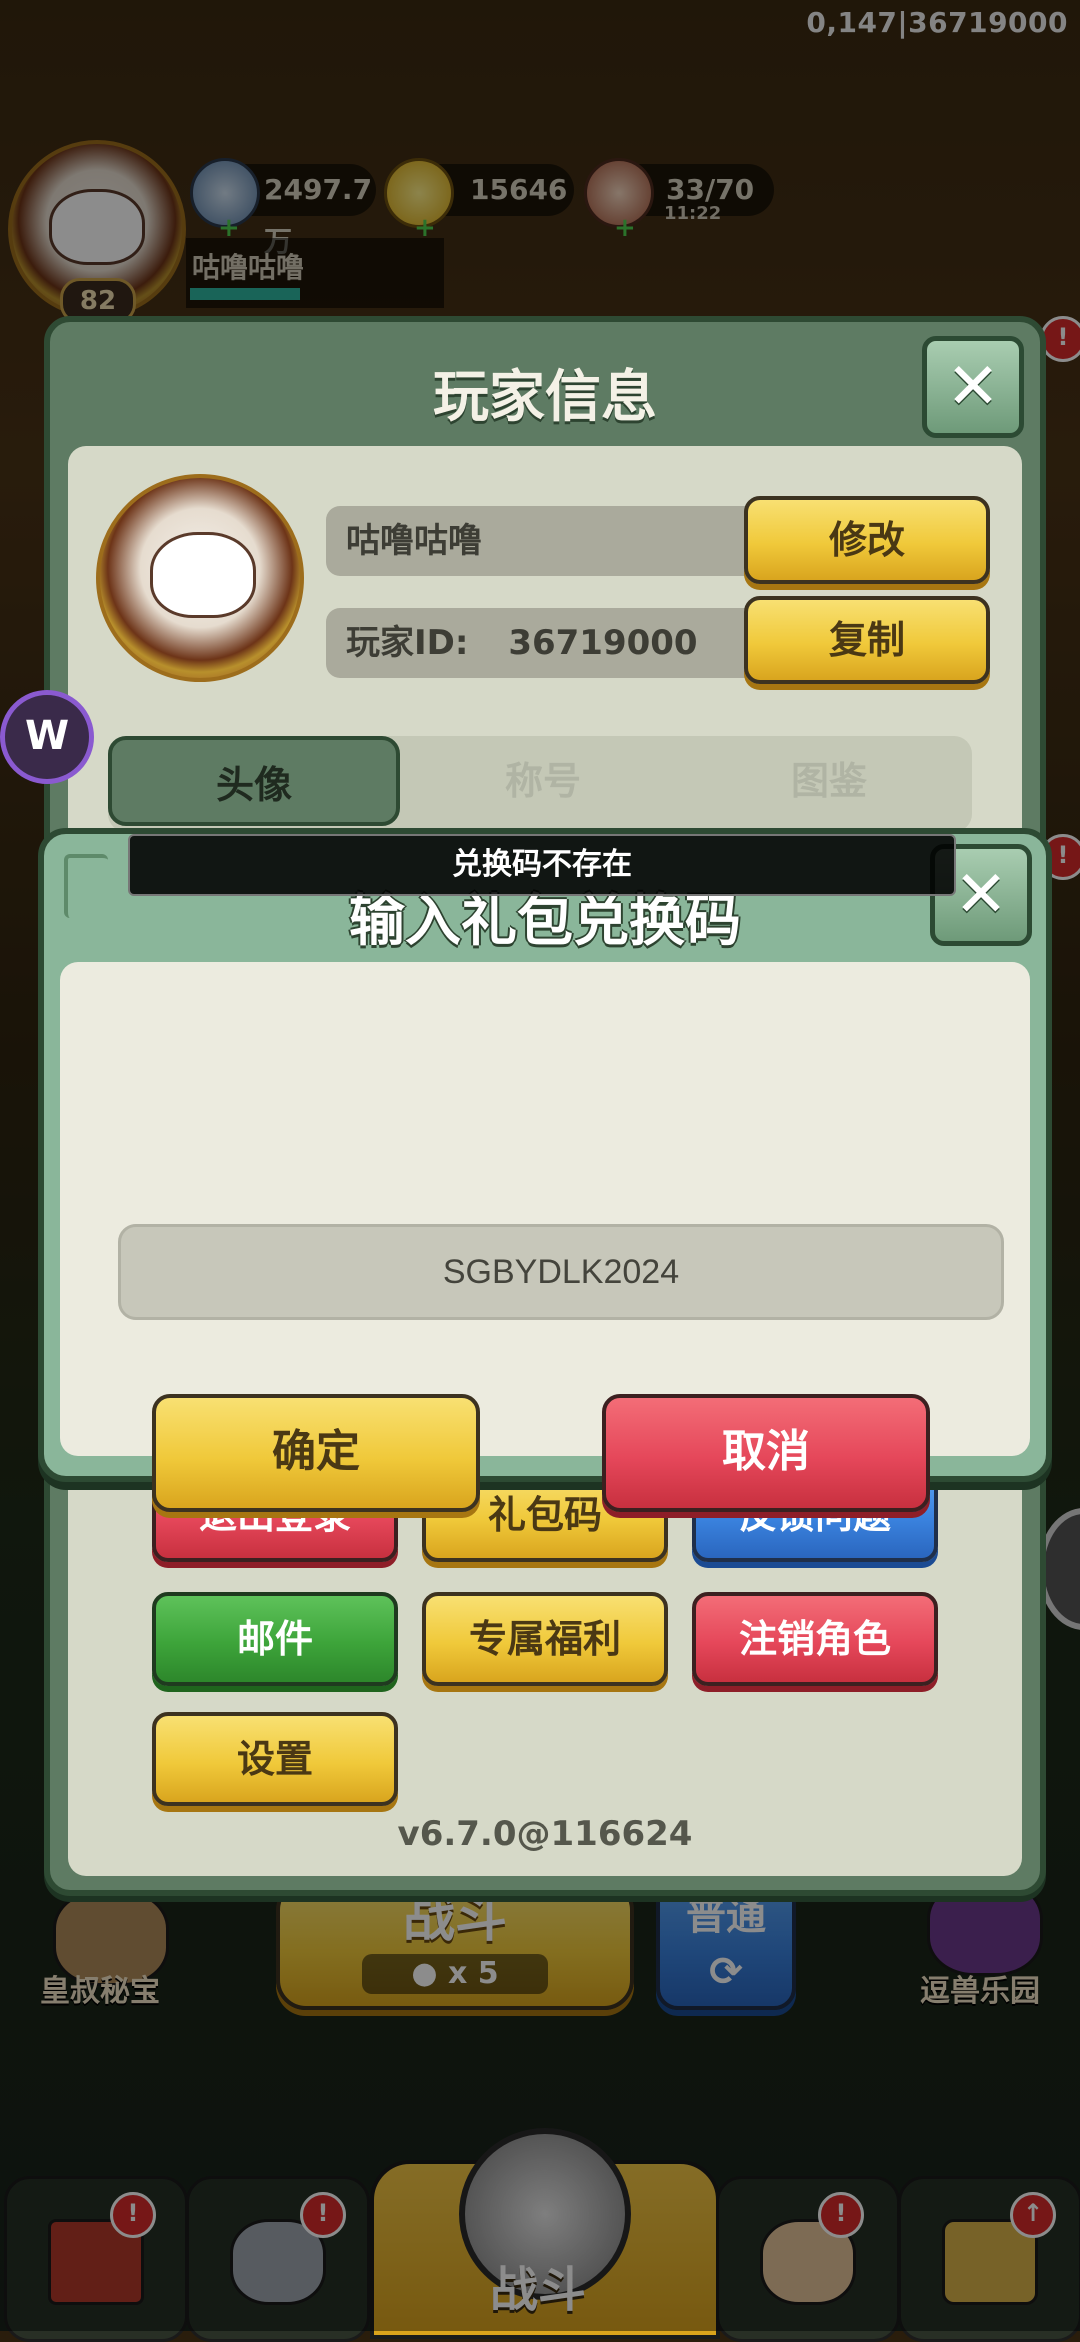 Image resolution: width=1080 pixels, height=2342 pixels. I want to click on tab-title: 称号, so click(543, 781).